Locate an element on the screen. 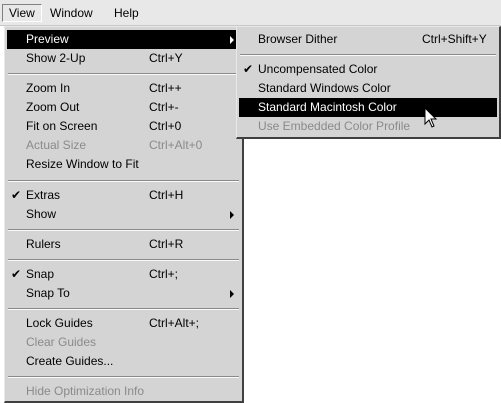  menu-item-shortcut: Ctrl+R is located at coordinates (166, 244).